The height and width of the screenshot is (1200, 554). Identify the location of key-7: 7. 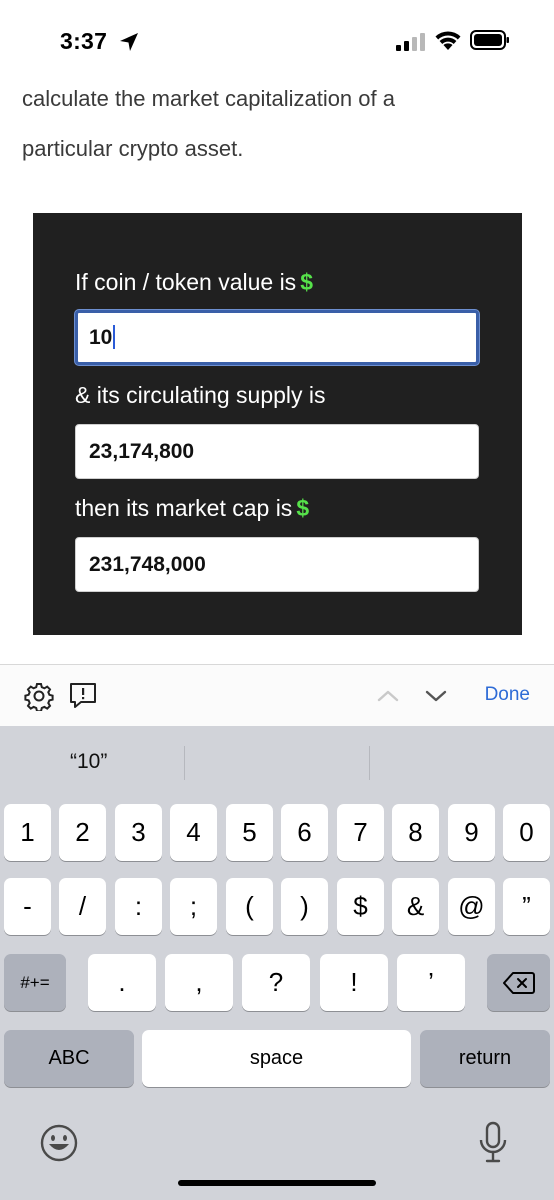
(360, 832).